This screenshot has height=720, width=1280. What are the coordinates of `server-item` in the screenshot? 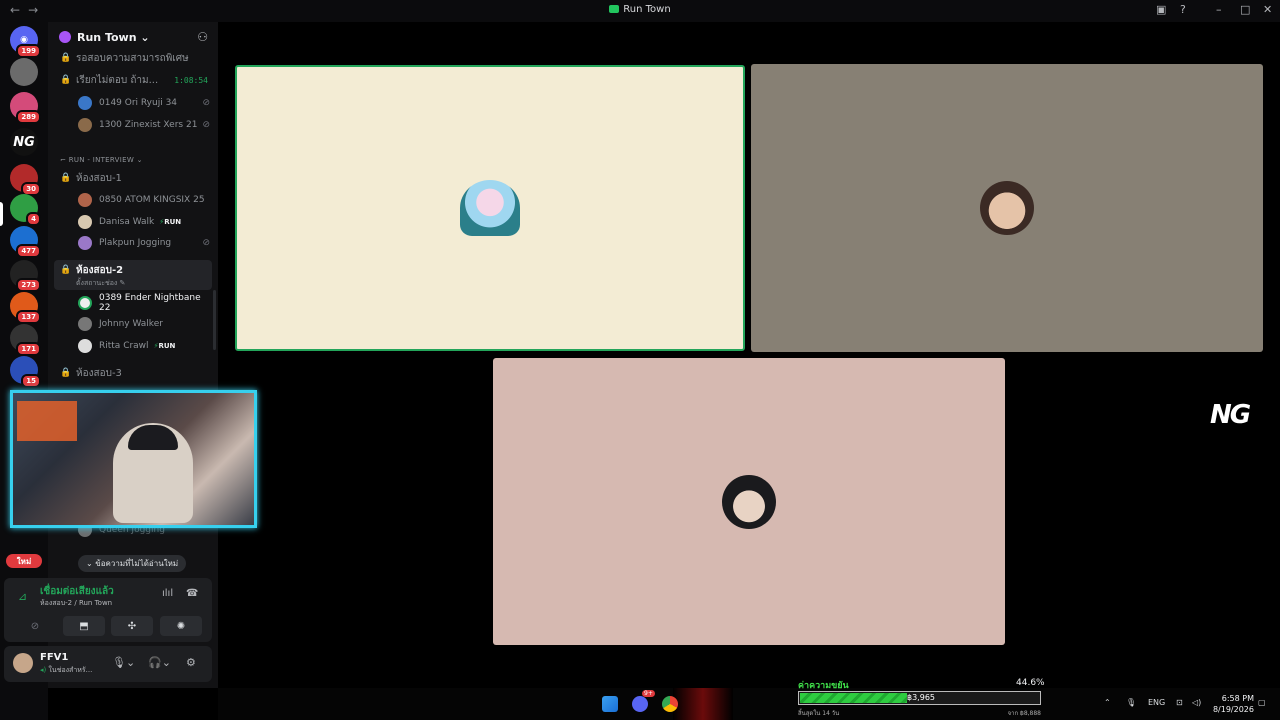 It's located at (24, 72).